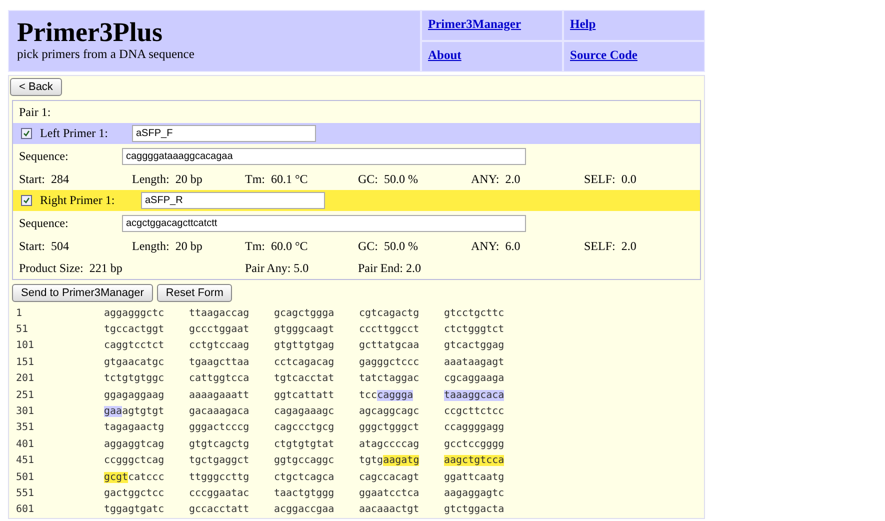  What do you see at coordinates (475, 412) in the screenshot?
I see `sequence-text: ccgcttctcc` at bounding box center [475, 412].